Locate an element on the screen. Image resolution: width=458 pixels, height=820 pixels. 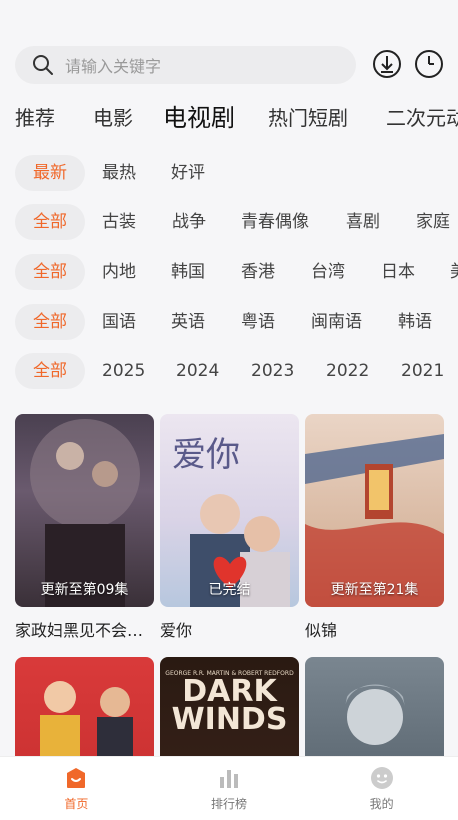
status-badge: 已完结 is located at coordinates (229, 590).